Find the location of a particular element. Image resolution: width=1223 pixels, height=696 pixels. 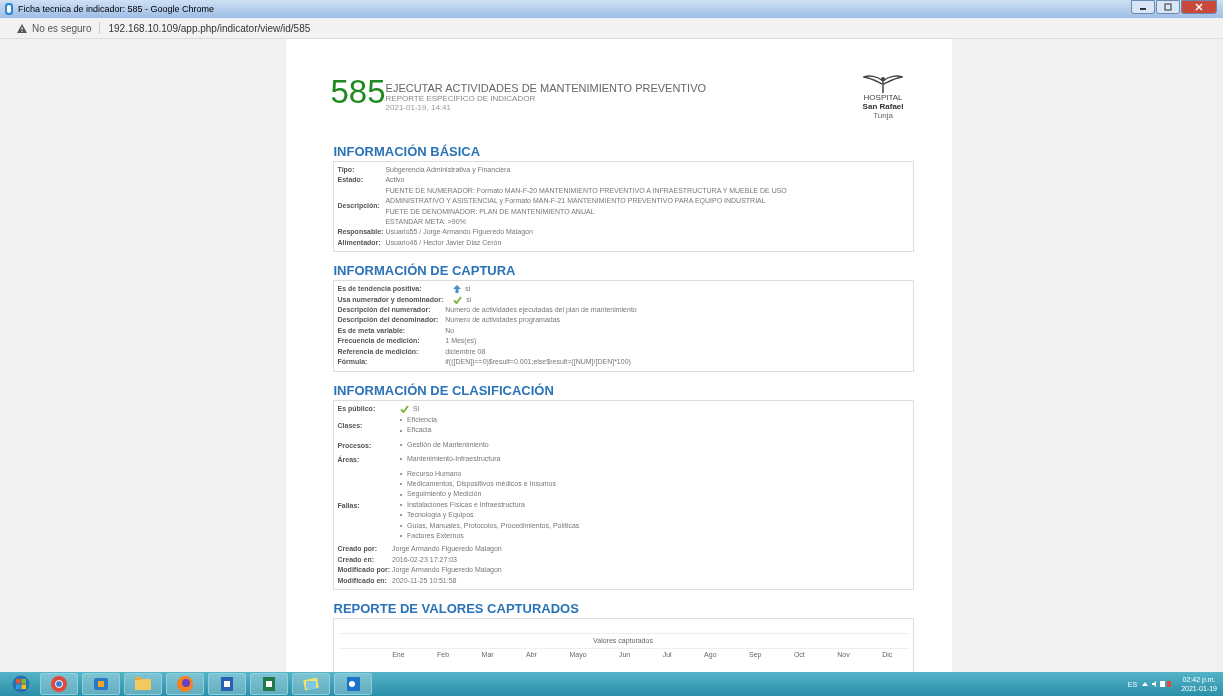

folder-icon is located at coordinates (143, 684).